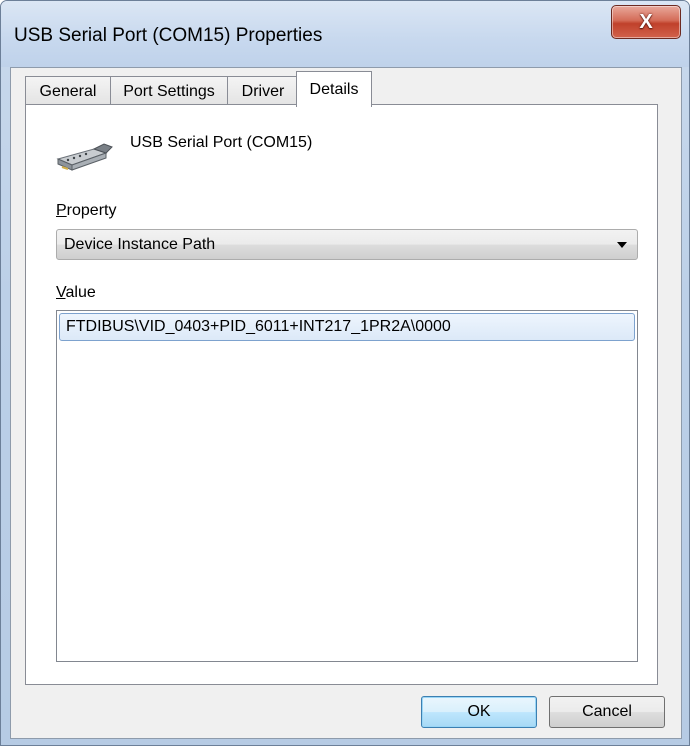  Describe the element at coordinates (84, 157) in the screenshot. I see `serial-port-connector-icon` at that location.